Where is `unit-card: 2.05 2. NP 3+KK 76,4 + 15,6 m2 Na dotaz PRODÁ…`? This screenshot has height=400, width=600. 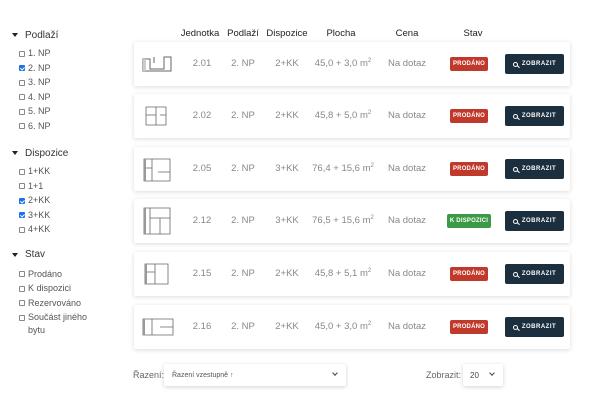 unit-card: 2.05 2. NP 3+KK 76,4 + 15,6 m2 Na dotaz PRODÁ… is located at coordinates (352, 169).